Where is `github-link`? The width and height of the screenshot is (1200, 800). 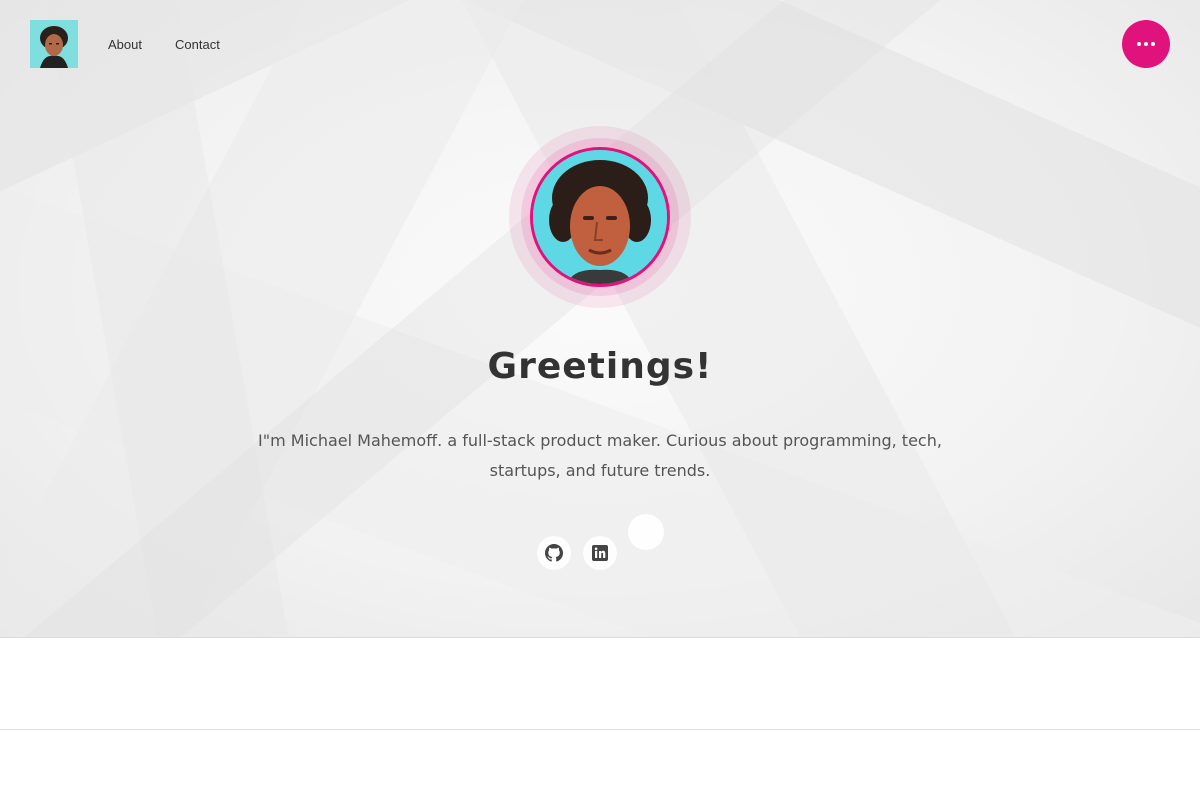 github-link is located at coordinates (554, 553).